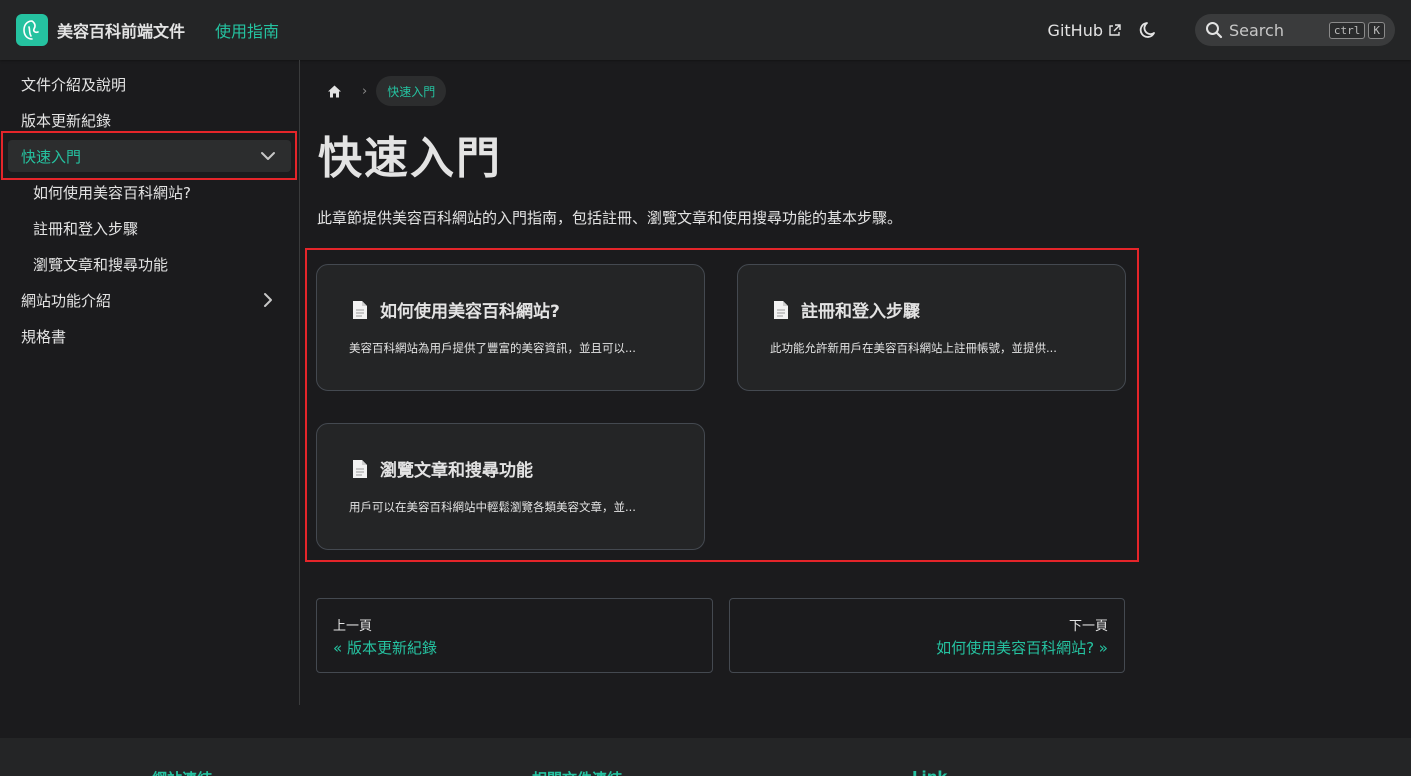 The width and height of the screenshot is (1411, 776). Describe the element at coordinates (411, 91) in the screenshot. I see `breadcrumb-current: 快速入門` at that location.